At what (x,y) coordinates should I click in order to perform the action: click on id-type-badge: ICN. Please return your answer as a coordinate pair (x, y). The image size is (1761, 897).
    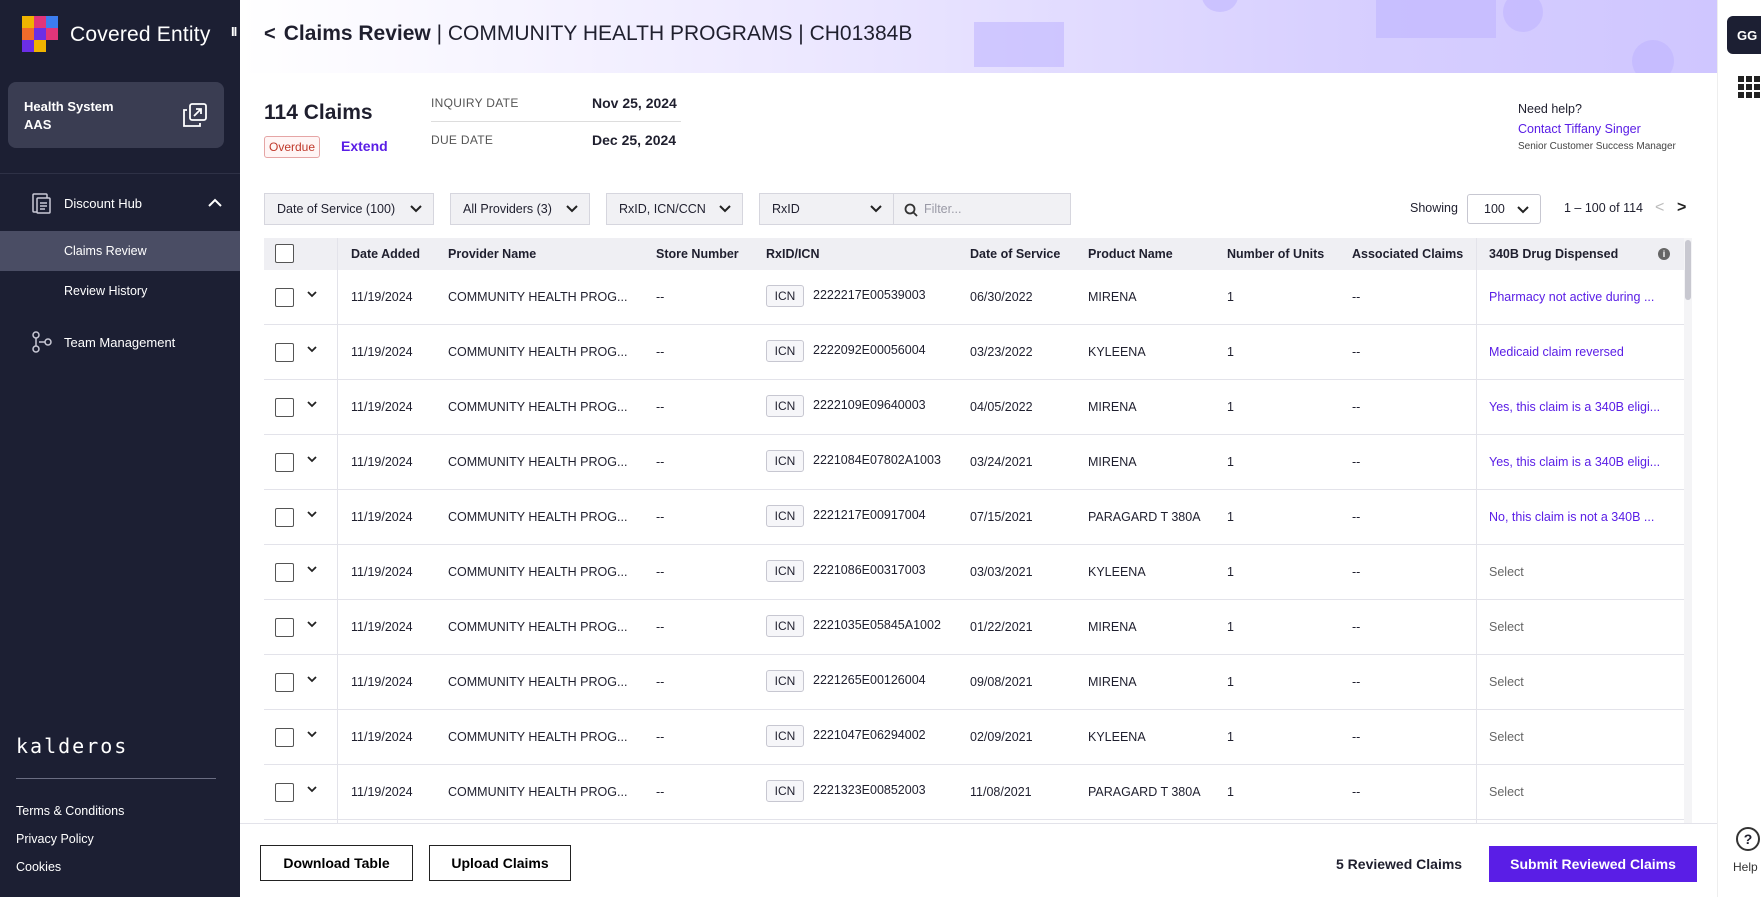
    Looking at the image, I should click on (785, 516).